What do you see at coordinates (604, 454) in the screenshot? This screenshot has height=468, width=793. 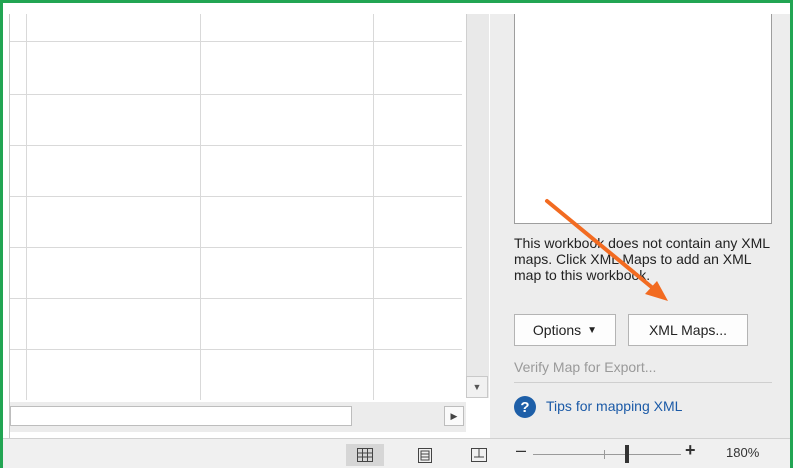 I see `zoom-slider-midpoint` at bounding box center [604, 454].